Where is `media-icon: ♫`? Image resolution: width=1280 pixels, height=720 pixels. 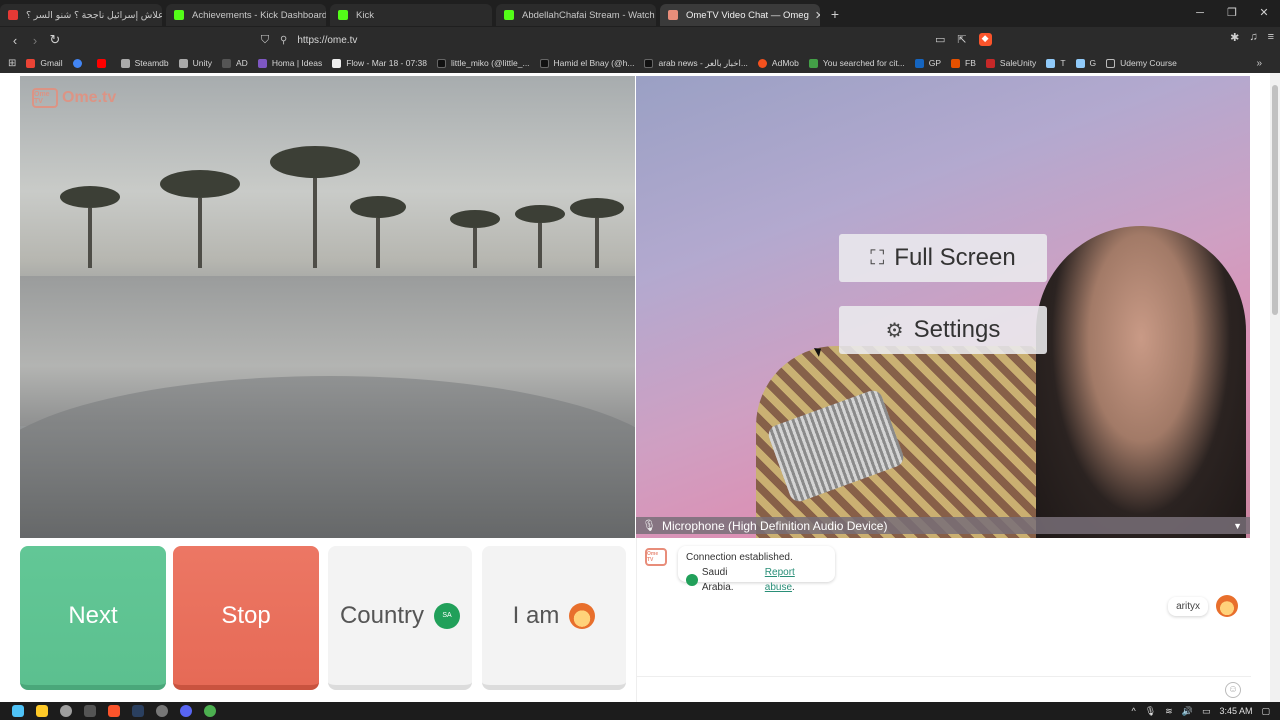
media-icon: ♫ is located at coordinates (1253, 37).